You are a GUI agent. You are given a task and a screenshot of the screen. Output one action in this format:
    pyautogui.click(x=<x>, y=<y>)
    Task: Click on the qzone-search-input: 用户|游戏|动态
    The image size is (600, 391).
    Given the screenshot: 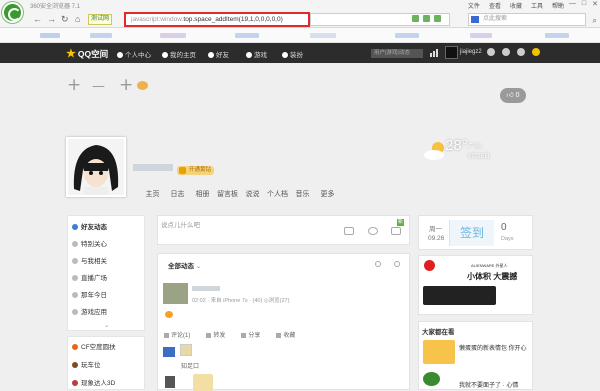 What is the action you would take?
    pyautogui.click(x=397, y=53)
    